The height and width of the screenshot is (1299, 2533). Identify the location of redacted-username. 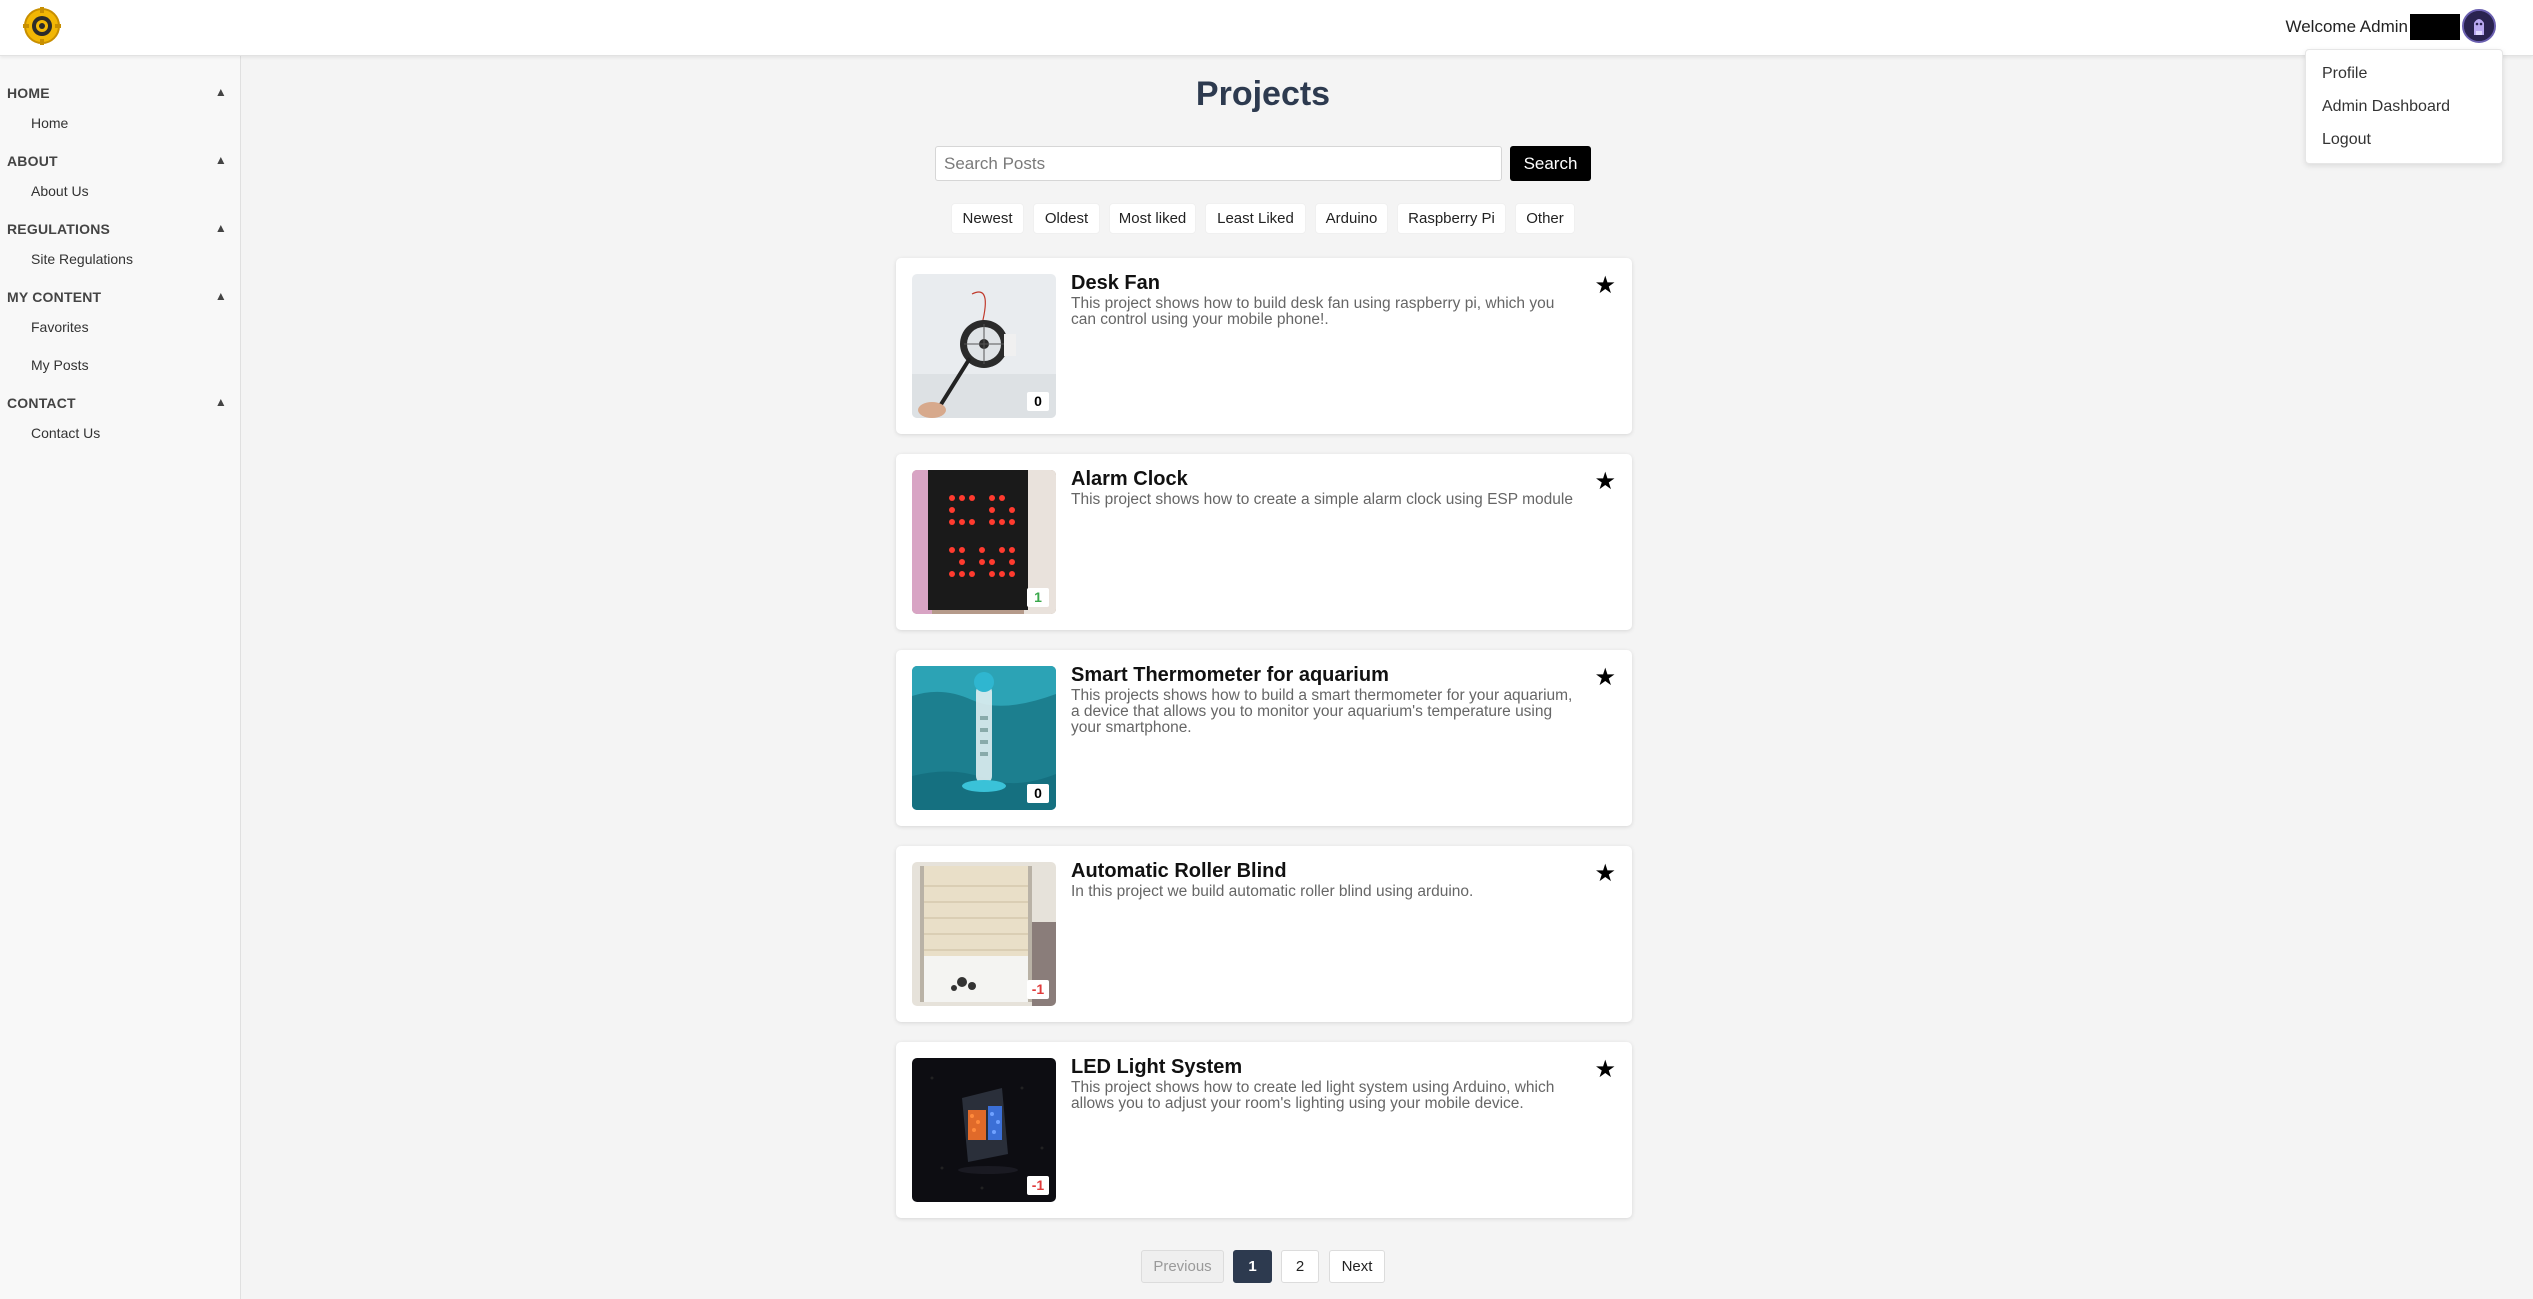
(2435, 27).